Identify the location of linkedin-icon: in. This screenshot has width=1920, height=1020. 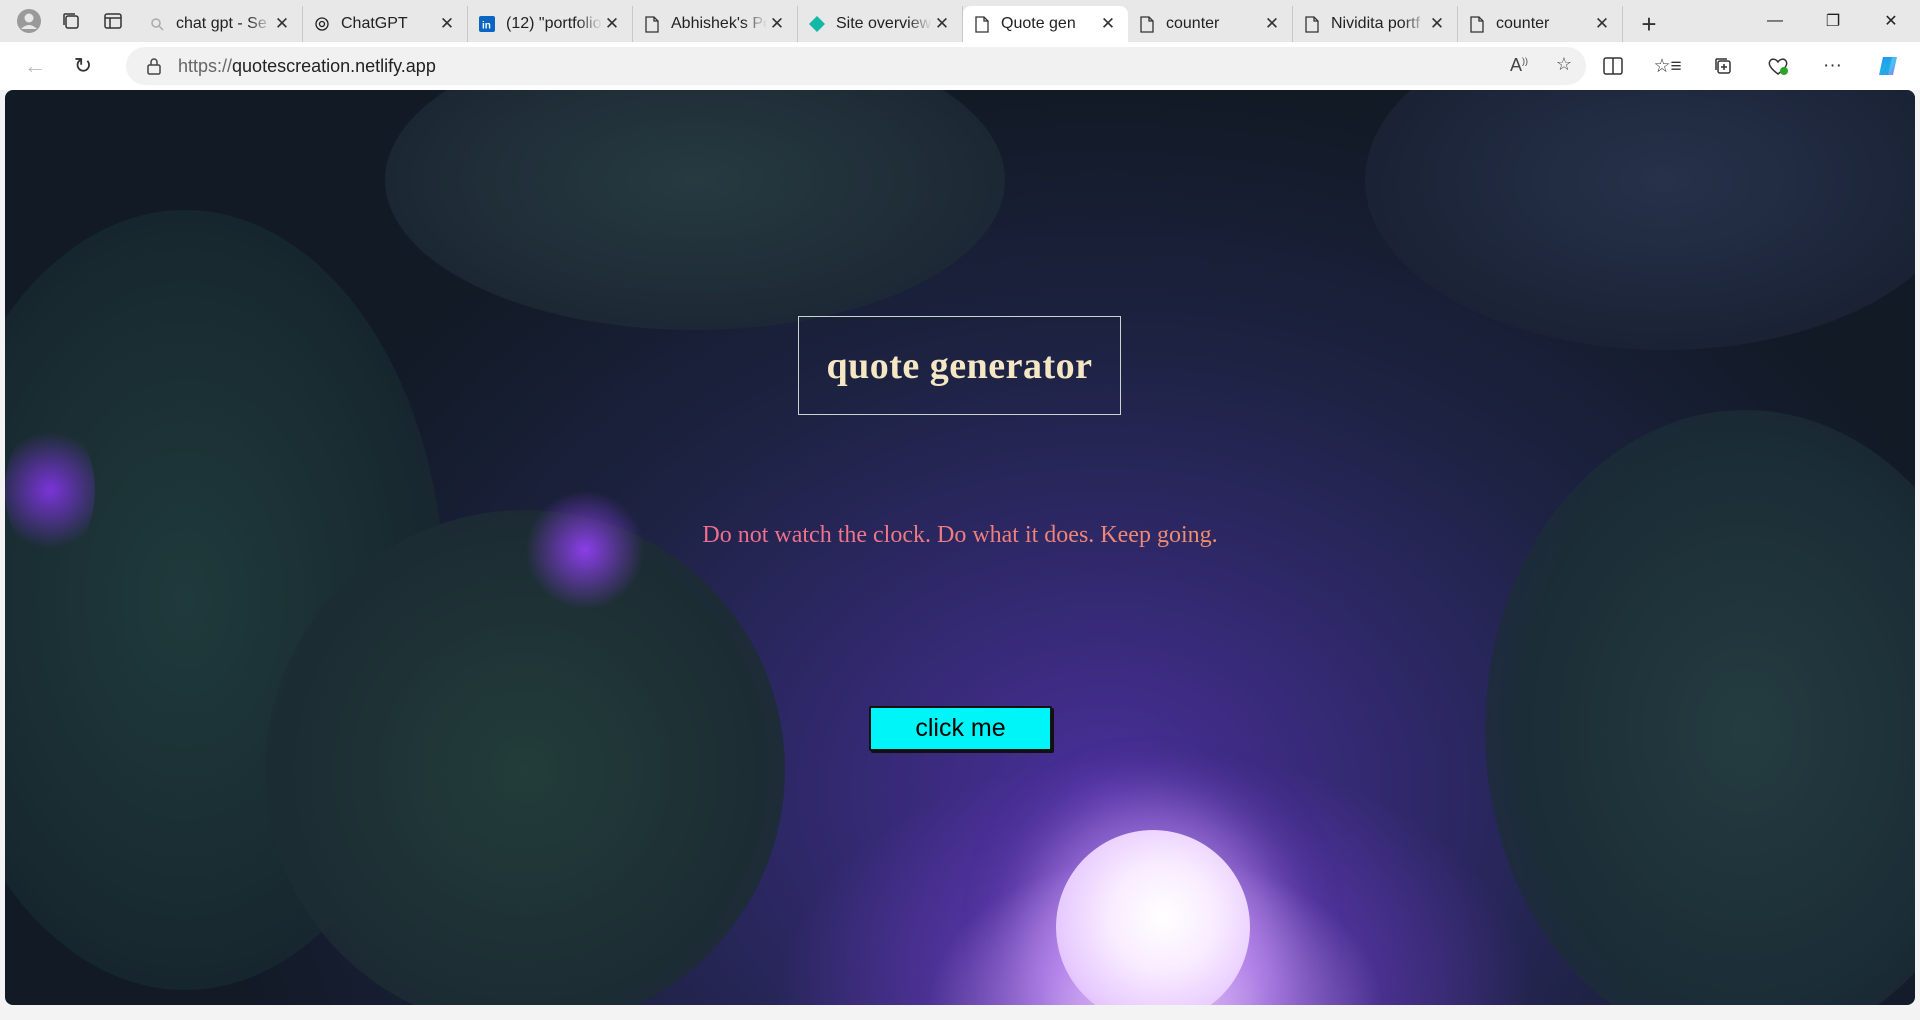
(487, 24).